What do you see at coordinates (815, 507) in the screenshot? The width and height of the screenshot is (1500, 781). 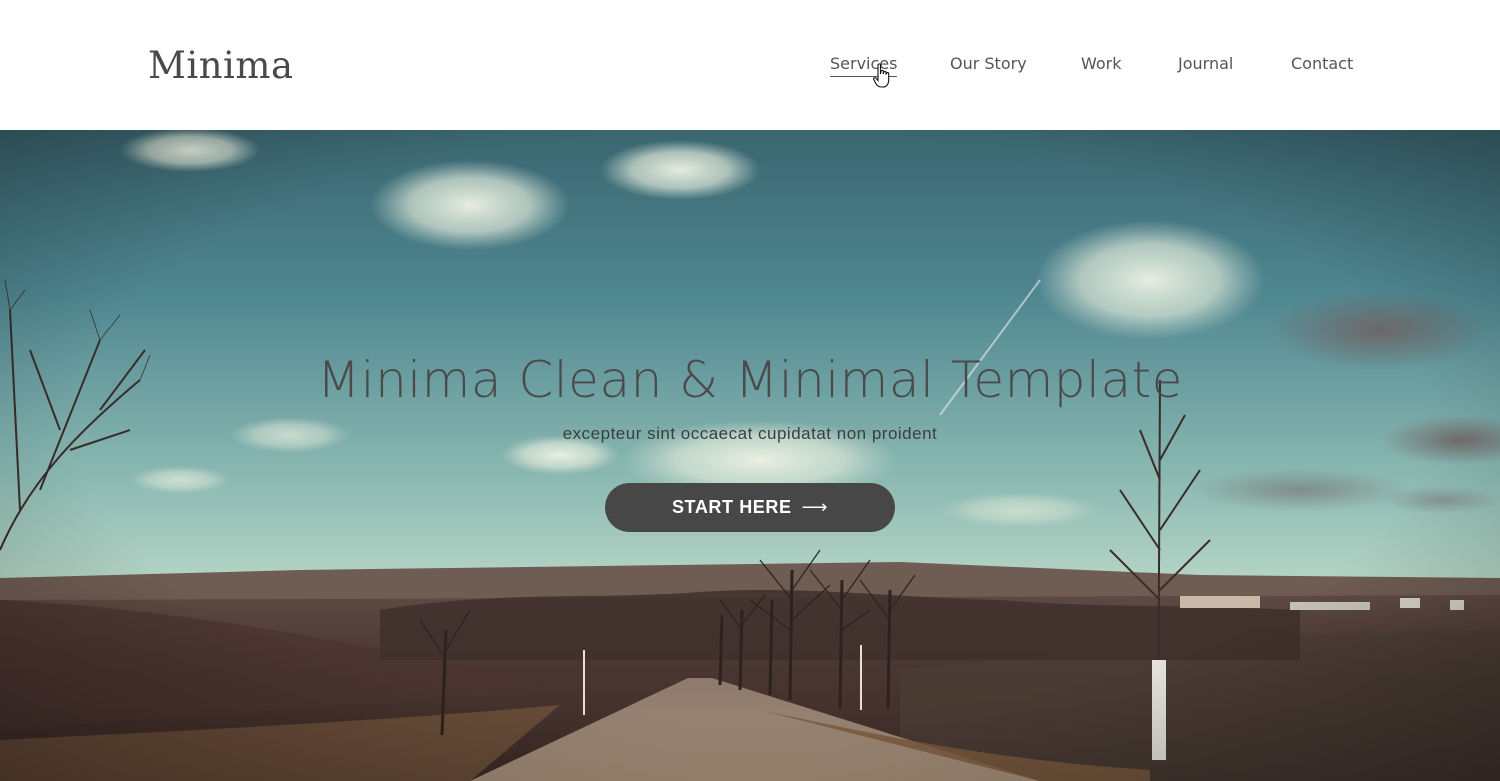 I see `arrow-right-icon: ⟶` at bounding box center [815, 507].